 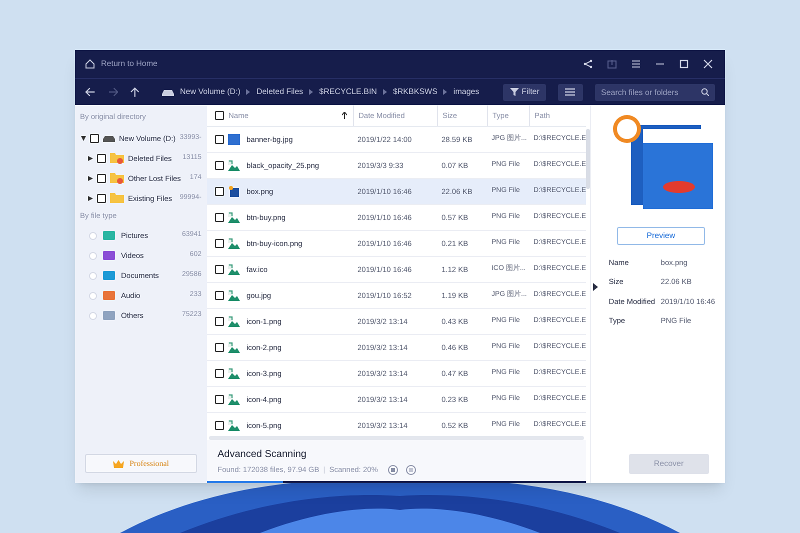 I want to click on breadcrumb-item: $RECYCLE.BIN, so click(x=348, y=92).